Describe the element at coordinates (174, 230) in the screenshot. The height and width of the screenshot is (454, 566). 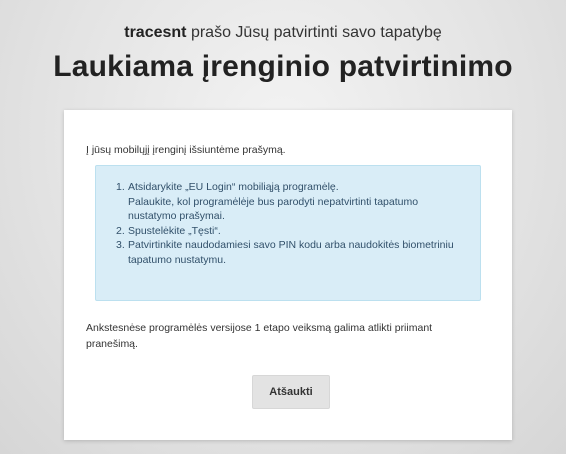
I see `step-text: Spustelėkite „Tęsti“.` at that location.